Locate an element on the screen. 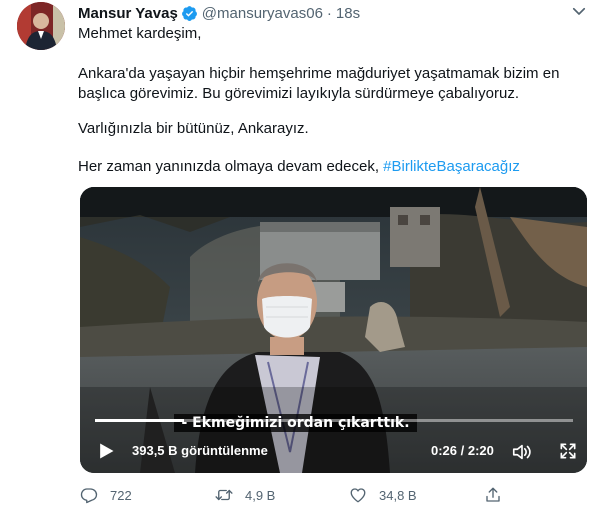 The height and width of the screenshot is (514, 591). tweet-timestamp: 18s is located at coordinates (348, 13).